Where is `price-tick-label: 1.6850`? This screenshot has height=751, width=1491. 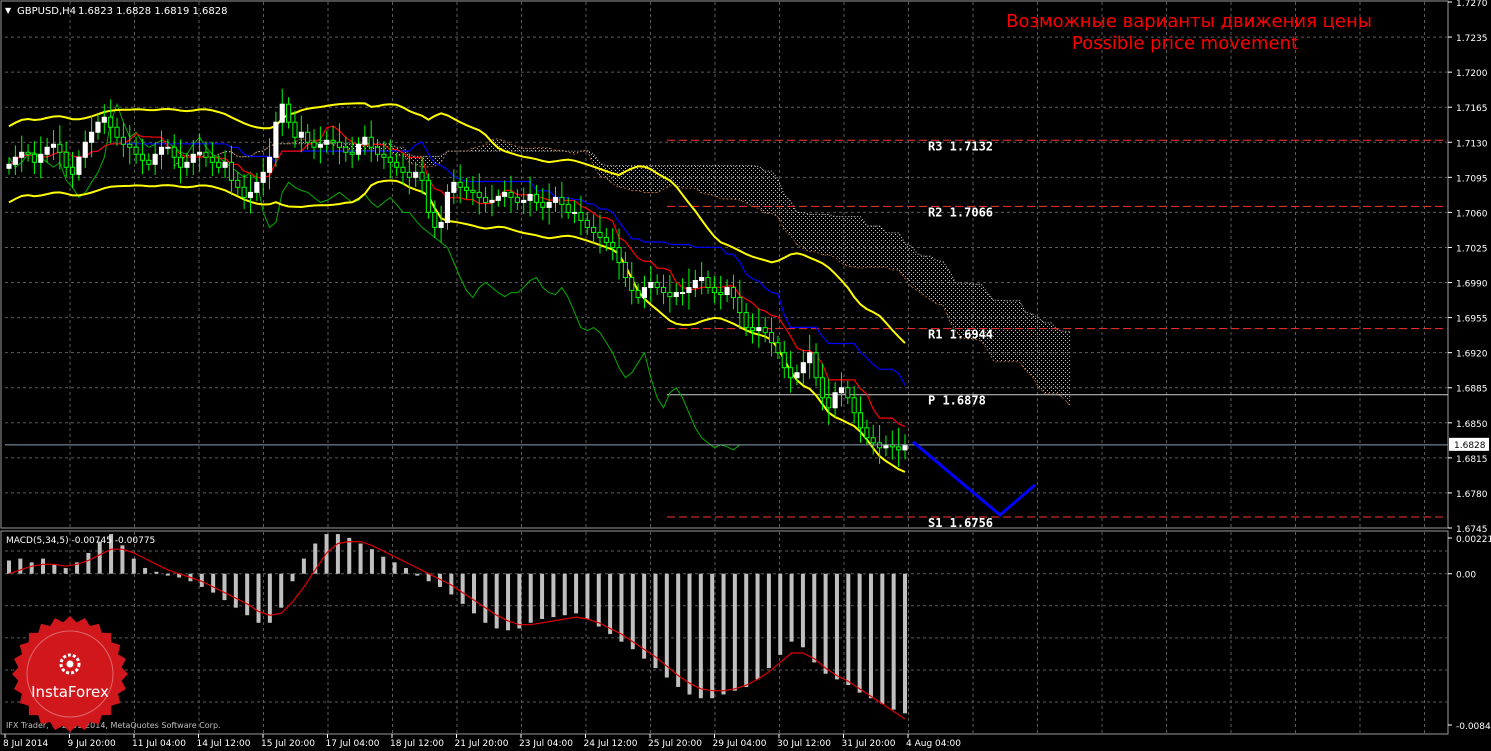 price-tick-label: 1.6850 is located at coordinates (1472, 425).